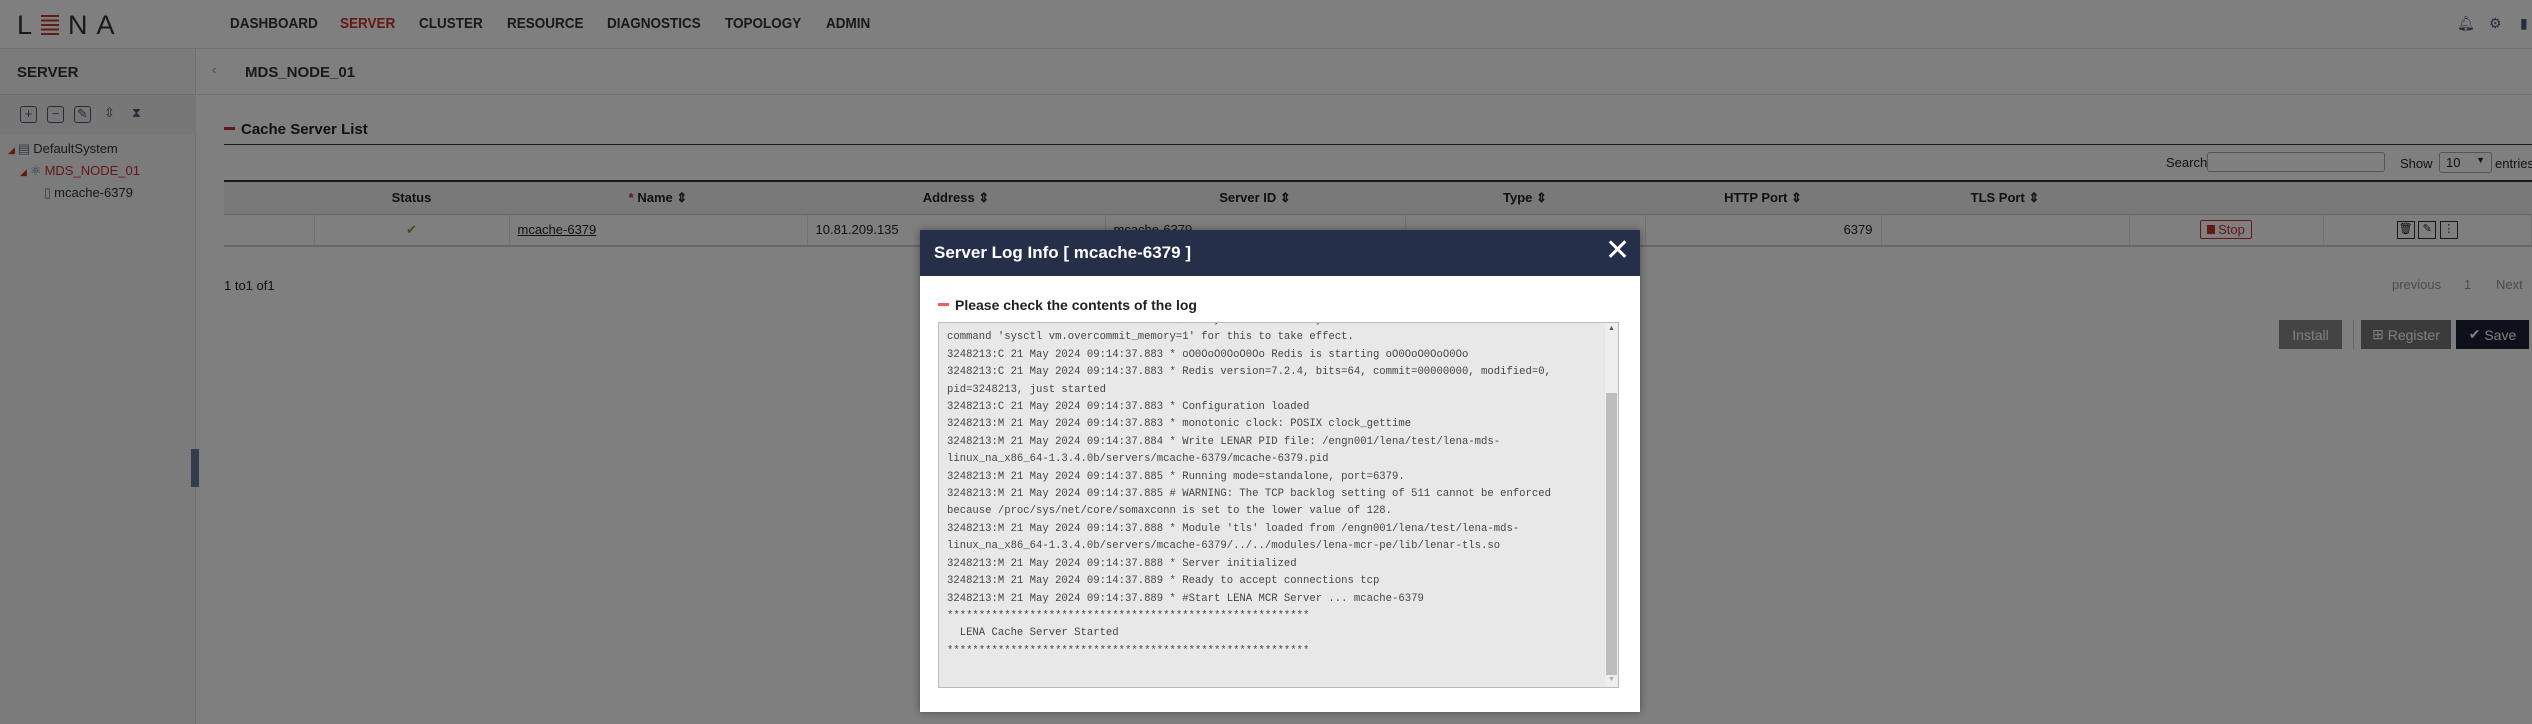  I want to click on dialog-subtitle: Please check the contents of the log, so click(1067, 305).